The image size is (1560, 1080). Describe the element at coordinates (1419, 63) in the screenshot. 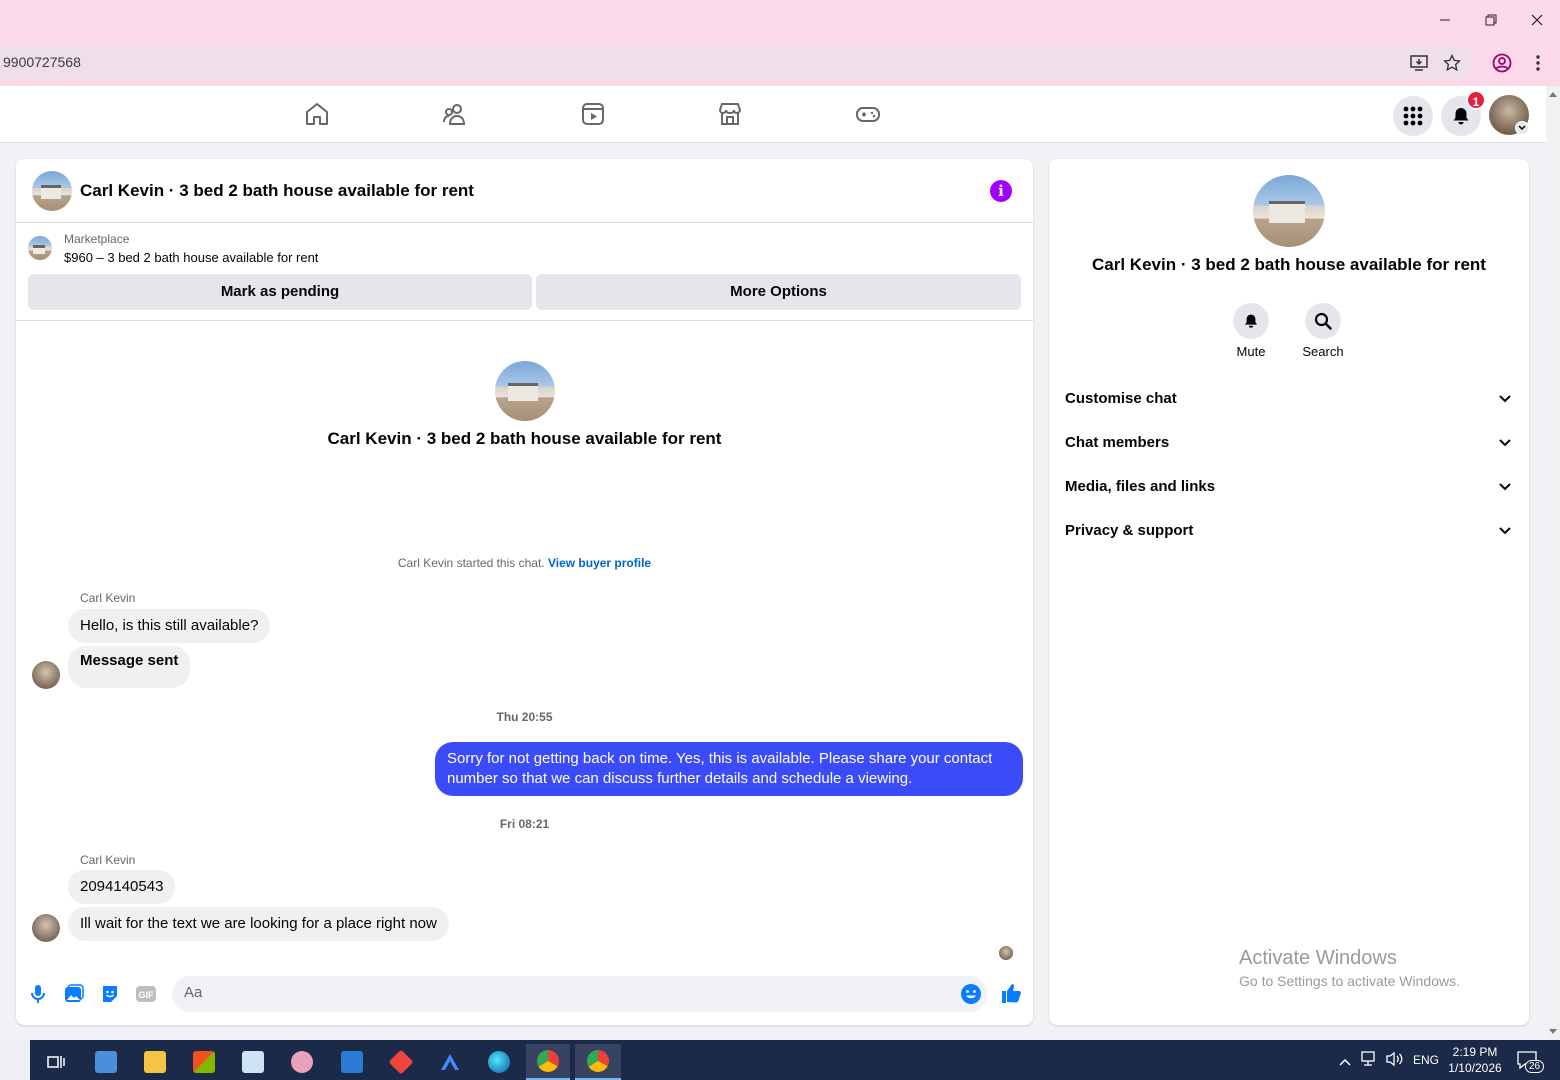

I see `install-app-icon` at that location.